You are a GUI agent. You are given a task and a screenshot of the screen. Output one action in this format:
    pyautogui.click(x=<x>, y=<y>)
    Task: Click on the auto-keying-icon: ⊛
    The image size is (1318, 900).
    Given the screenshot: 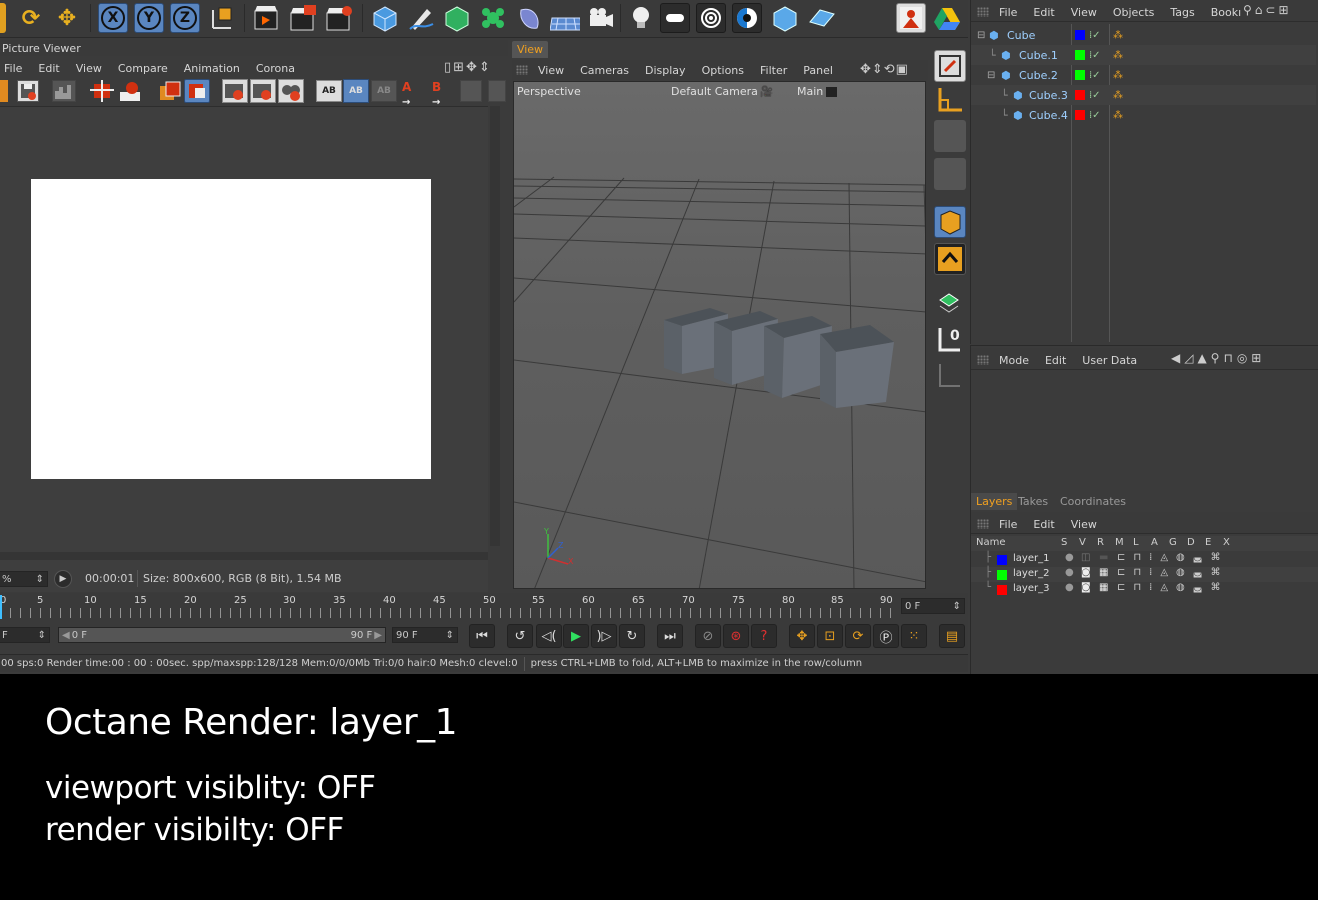 What is the action you would take?
    pyautogui.click(x=736, y=636)
    